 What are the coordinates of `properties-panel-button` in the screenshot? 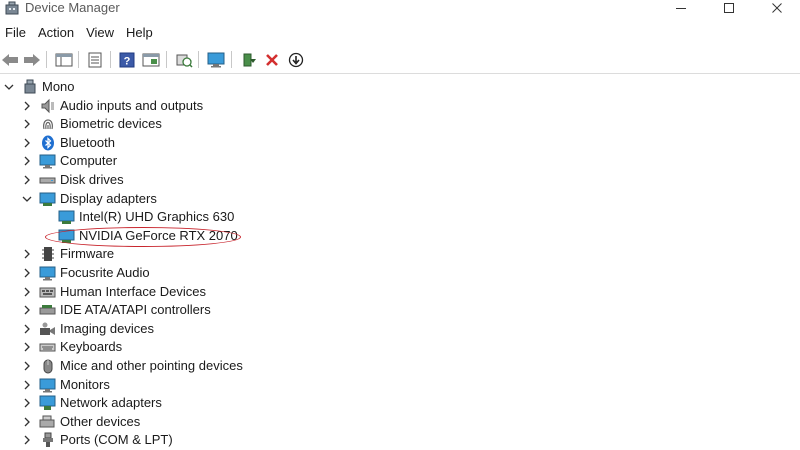 It's located at (64, 60).